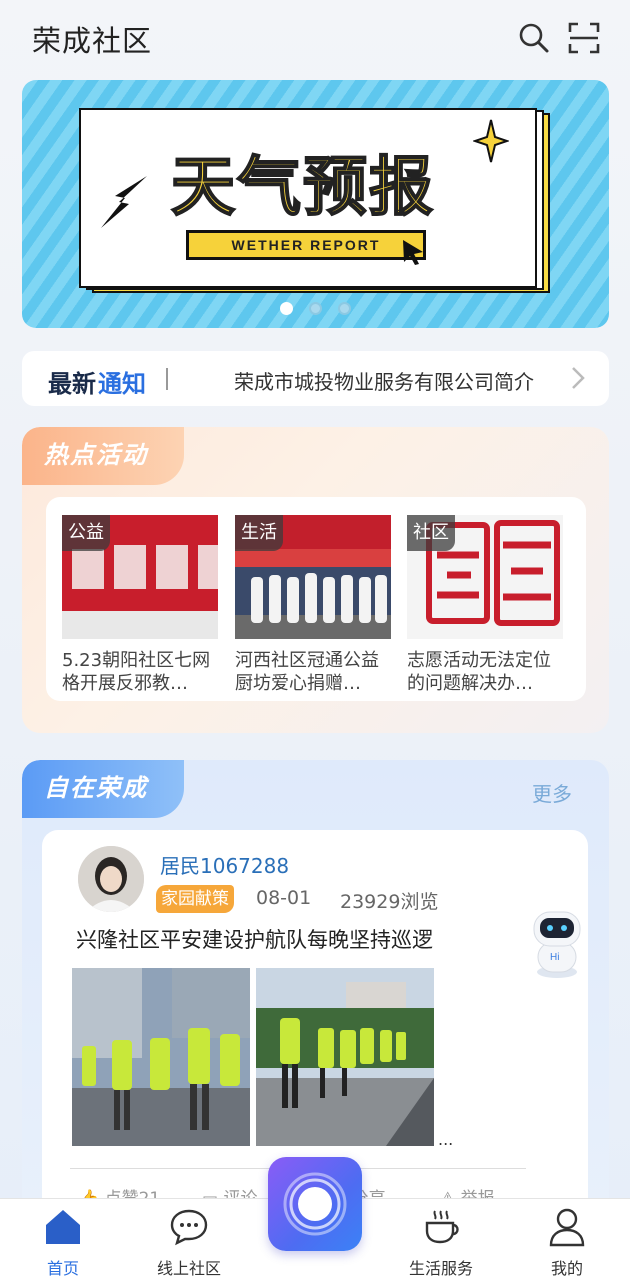 The height and width of the screenshot is (1280, 630). What do you see at coordinates (62, 1268) in the screenshot?
I see `tab-label: 首页` at bounding box center [62, 1268].